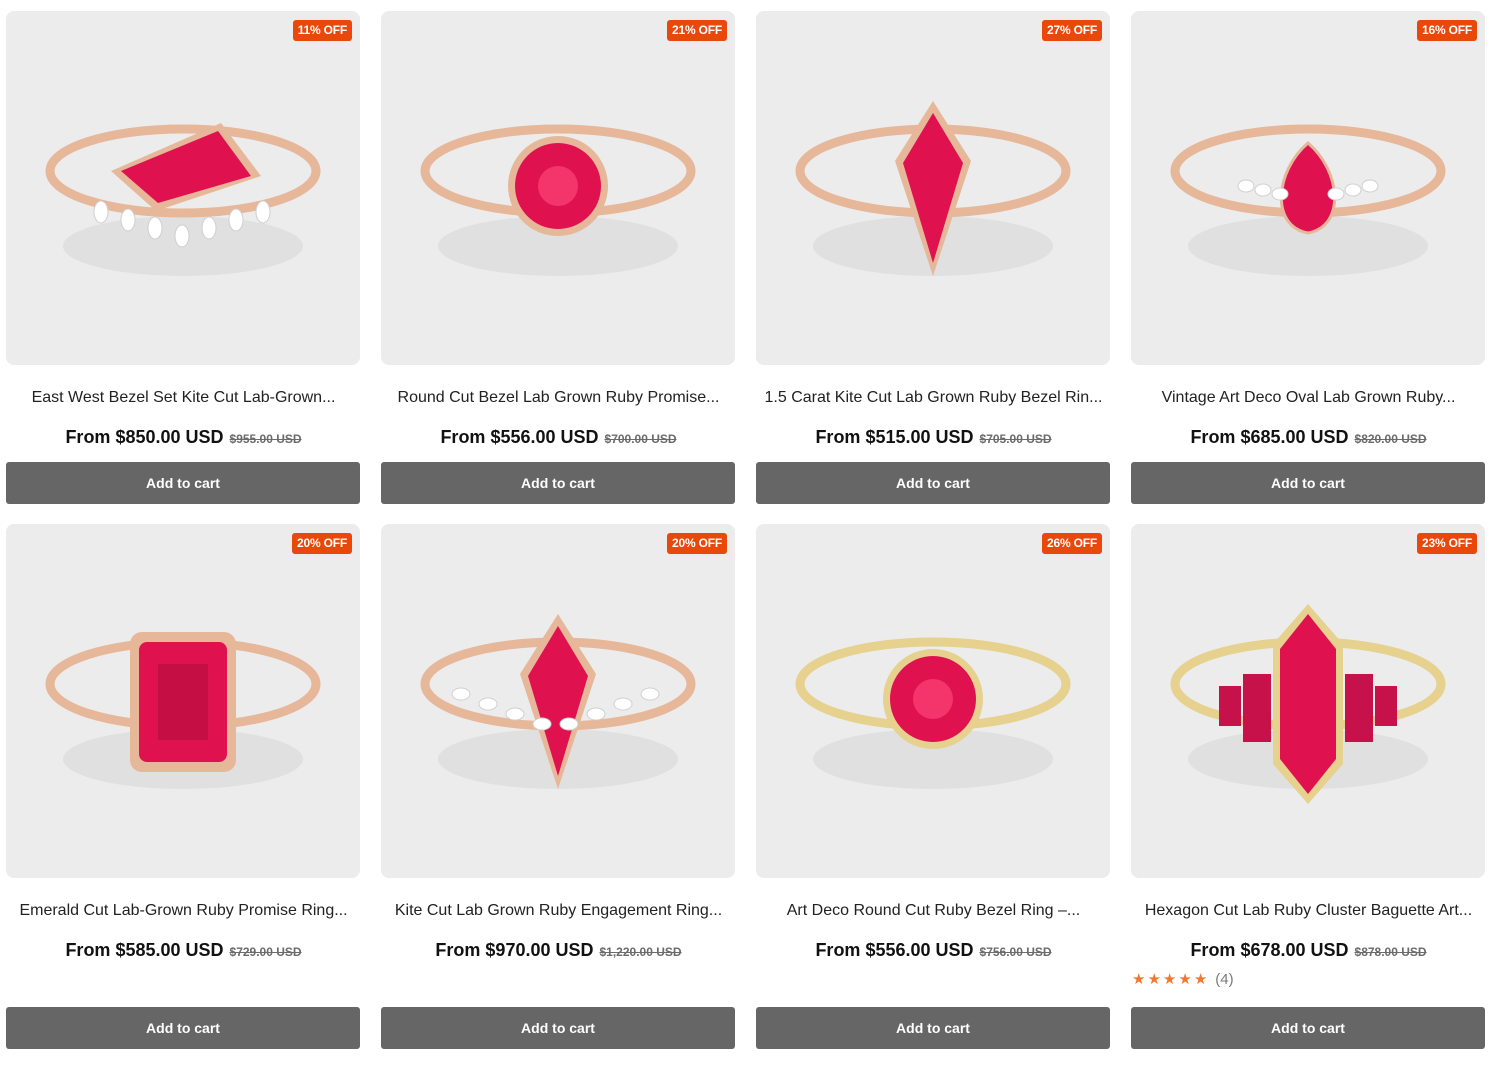 This screenshot has width=1494, height=1066. Describe the element at coordinates (1390, 952) in the screenshot. I see `compare-at-price: $878.00 USD` at that location.